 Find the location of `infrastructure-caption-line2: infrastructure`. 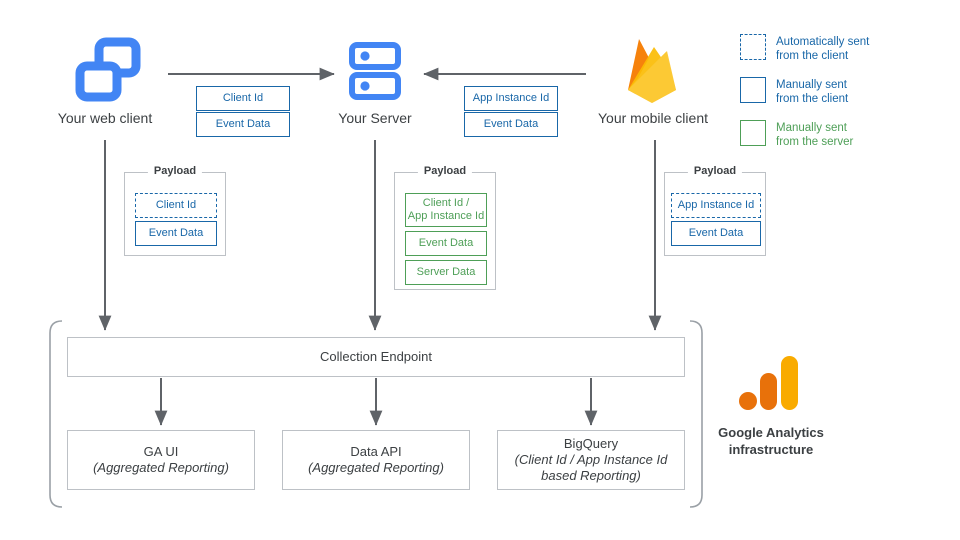

infrastructure-caption-line2: infrastructure is located at coordinates (771, 449).